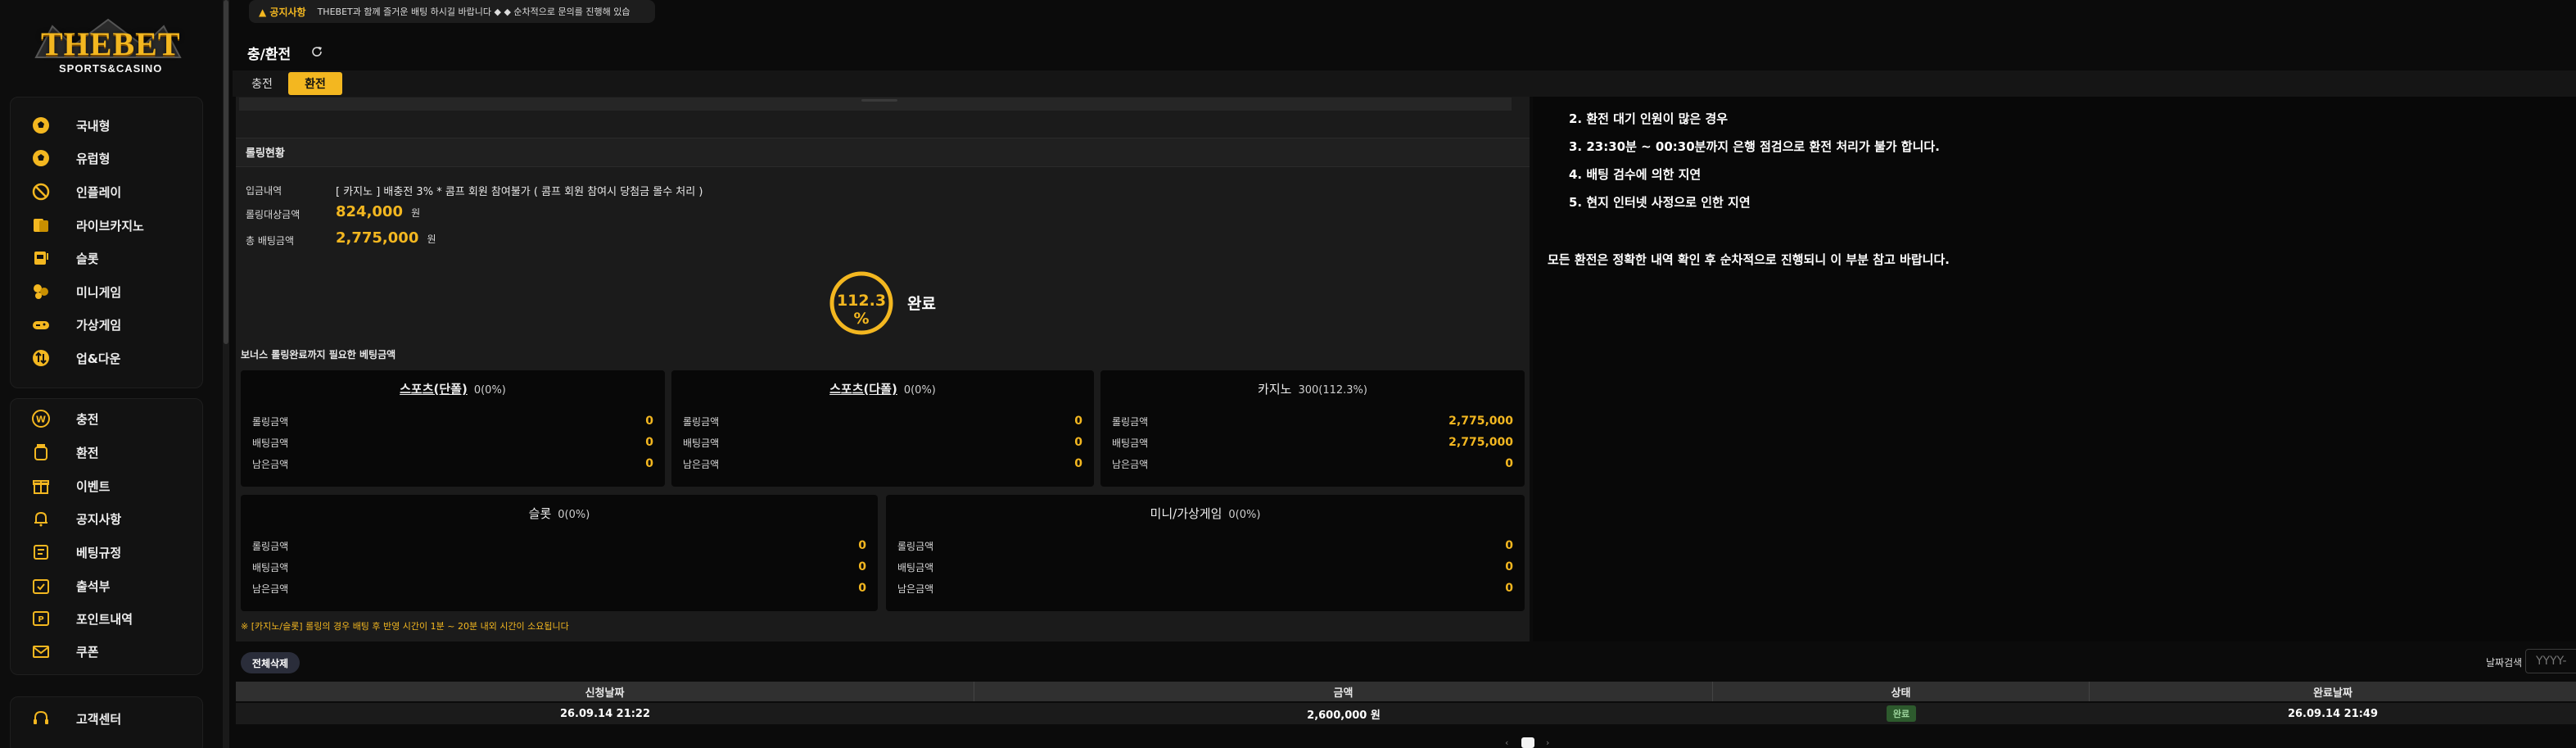 The width and height of the screenshot is (2576, 748). I want to click on column-header-status: 상태, so click(1901, 691).